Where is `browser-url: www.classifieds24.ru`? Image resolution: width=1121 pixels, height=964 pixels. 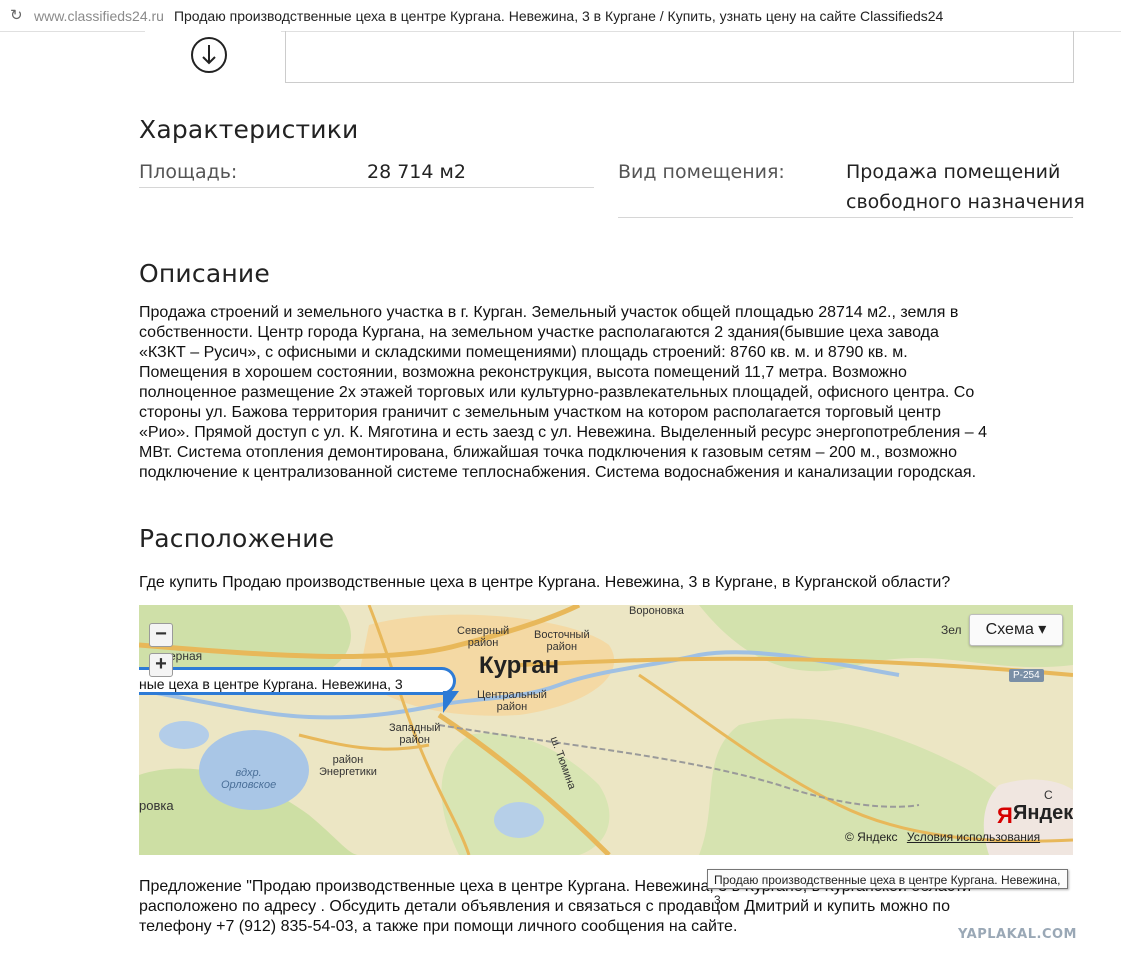
browser-url: www.classifieds24.ru is located at coordinates (99, 16).